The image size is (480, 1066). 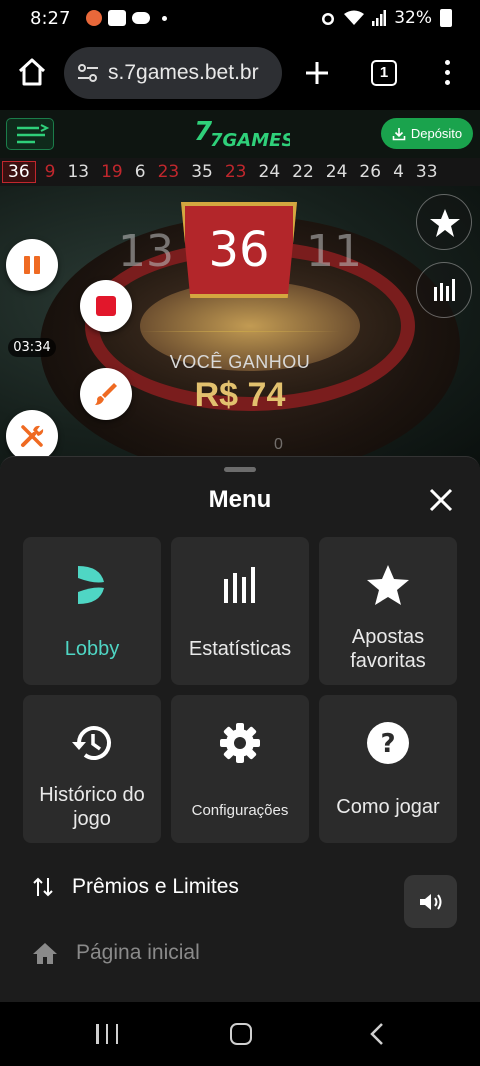 I want to click on stop-icon, so click(x=106, y=306).